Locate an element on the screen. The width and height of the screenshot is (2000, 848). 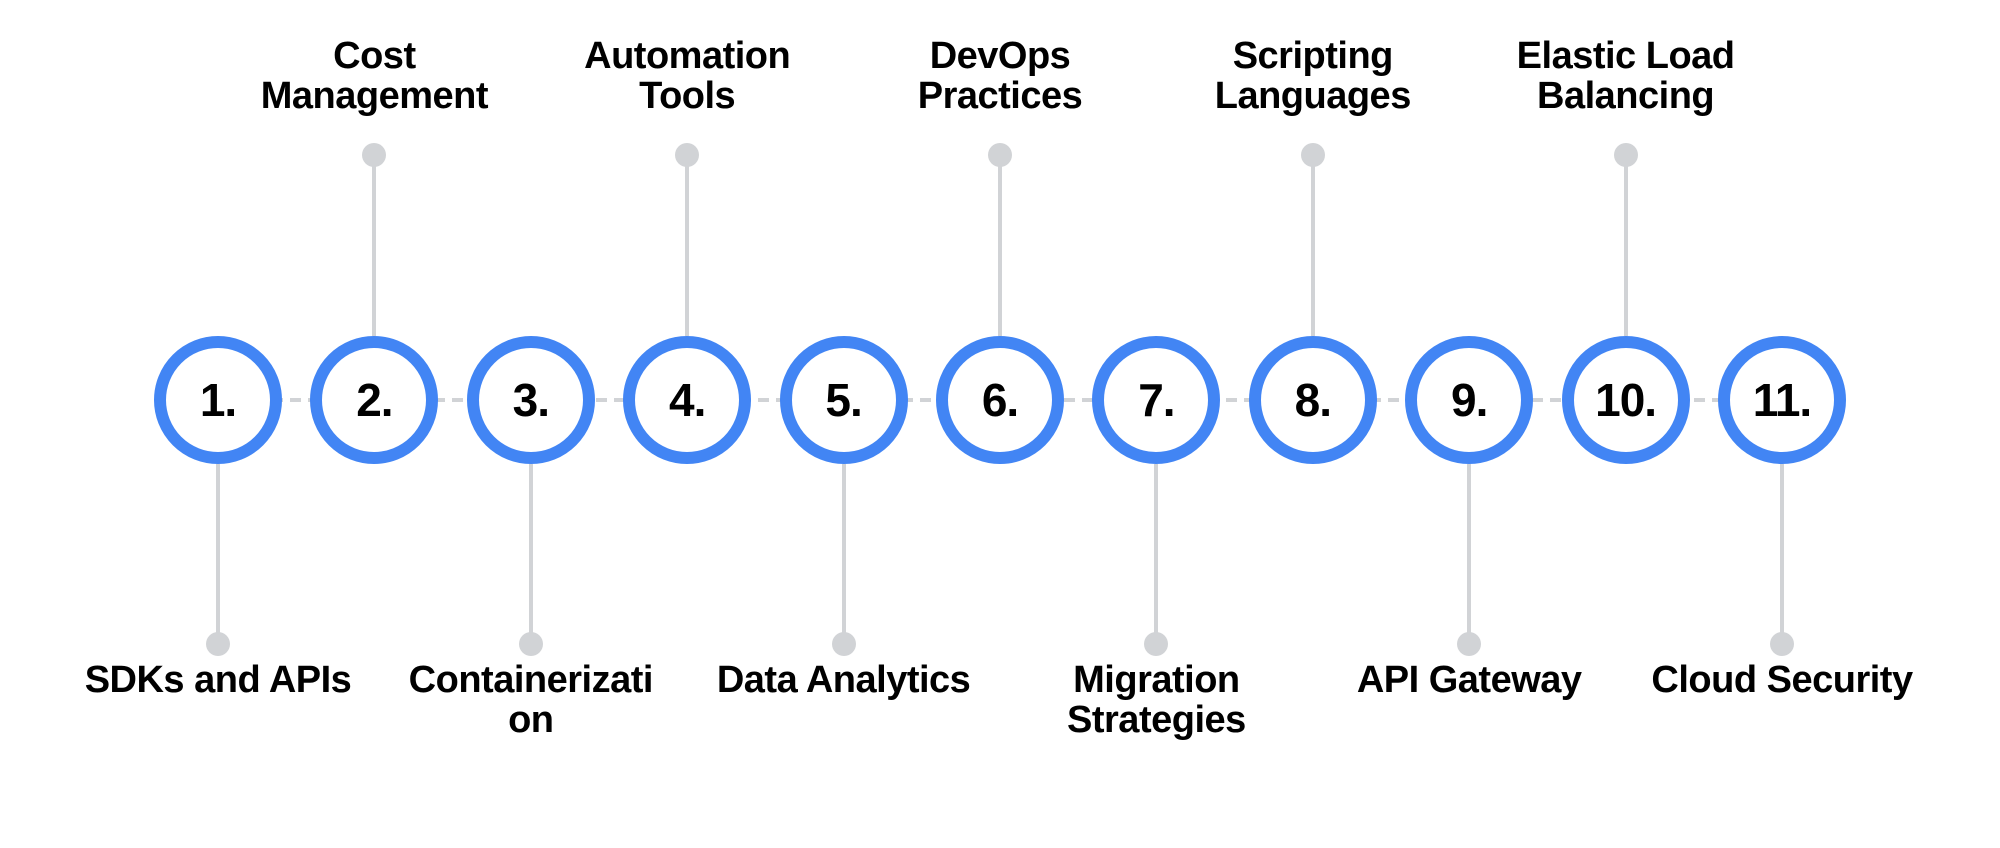
step-number-circle: 9. is located at coordinates (1469, 400).